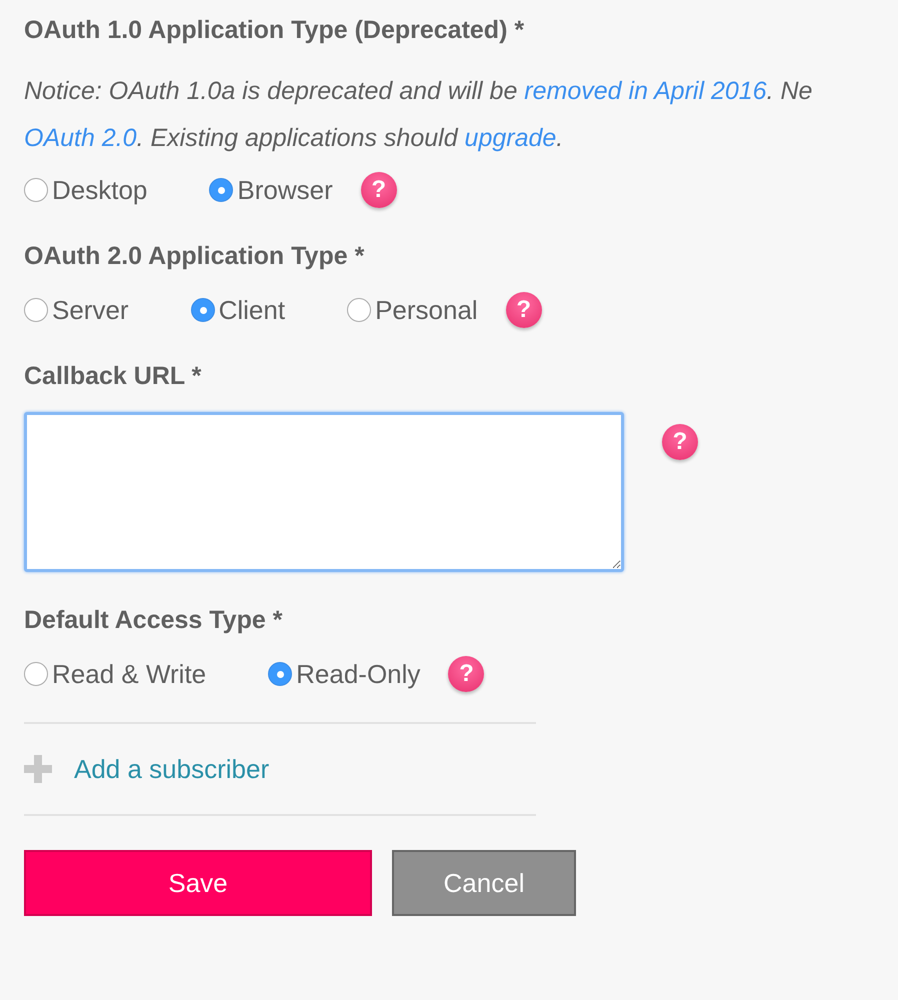  Describe the element at coordinates (271, 91) in the screenshot. I see `notice-text: Notice: OAuth 1.0a is deprecated and will be` at that location.